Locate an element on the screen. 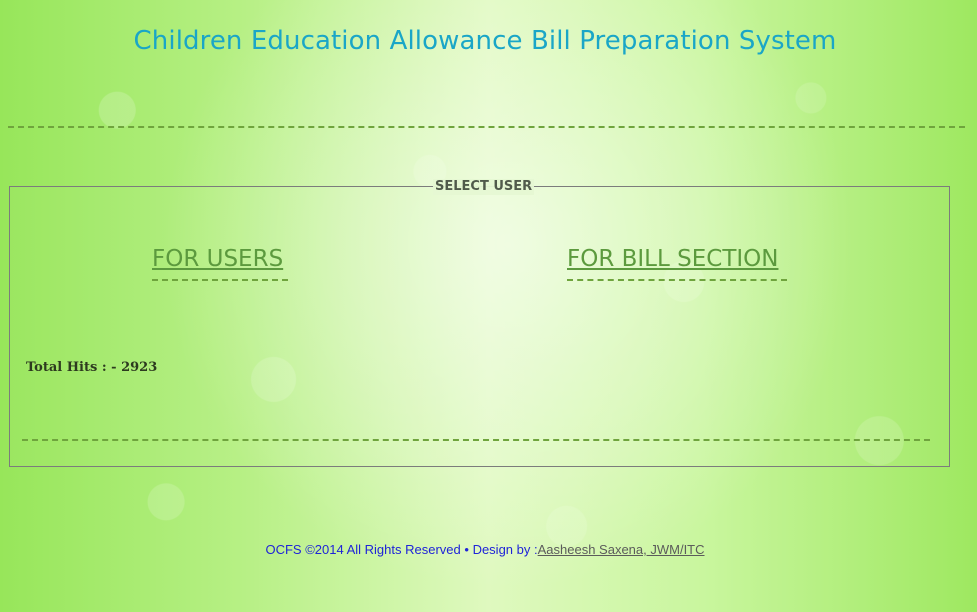  for-bill-section-link-wrap: FOR BILL SECTION is located at coordinates (677, 263).